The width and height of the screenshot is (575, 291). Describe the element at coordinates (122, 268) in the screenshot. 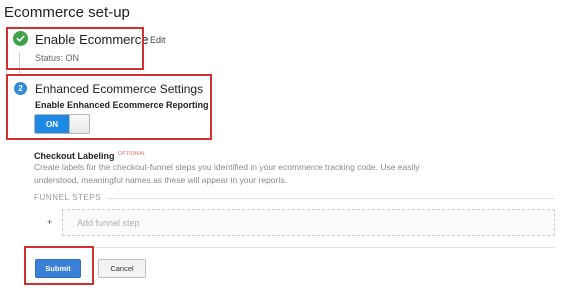

I see `cancel-button: Cancel` at that location.